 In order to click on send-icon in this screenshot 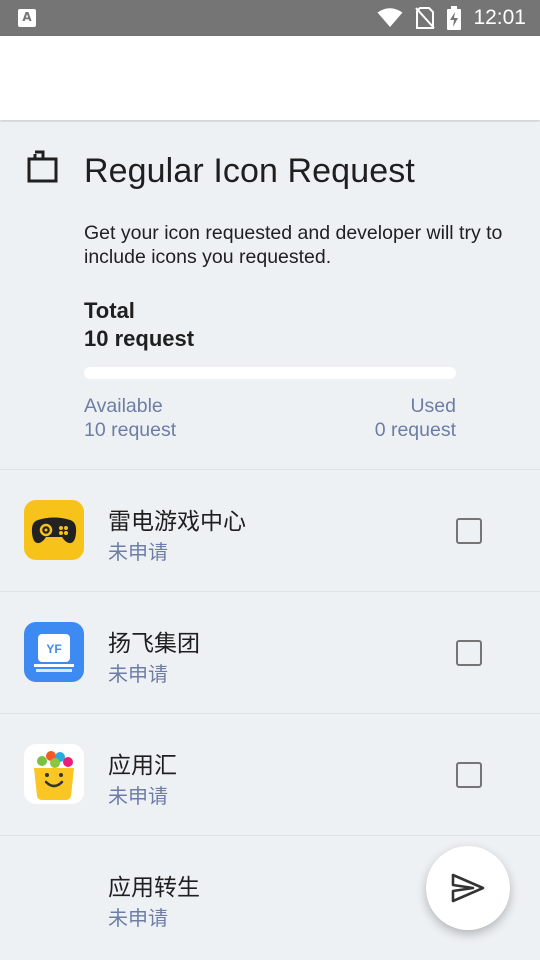, I will do `click(468, 888)`.